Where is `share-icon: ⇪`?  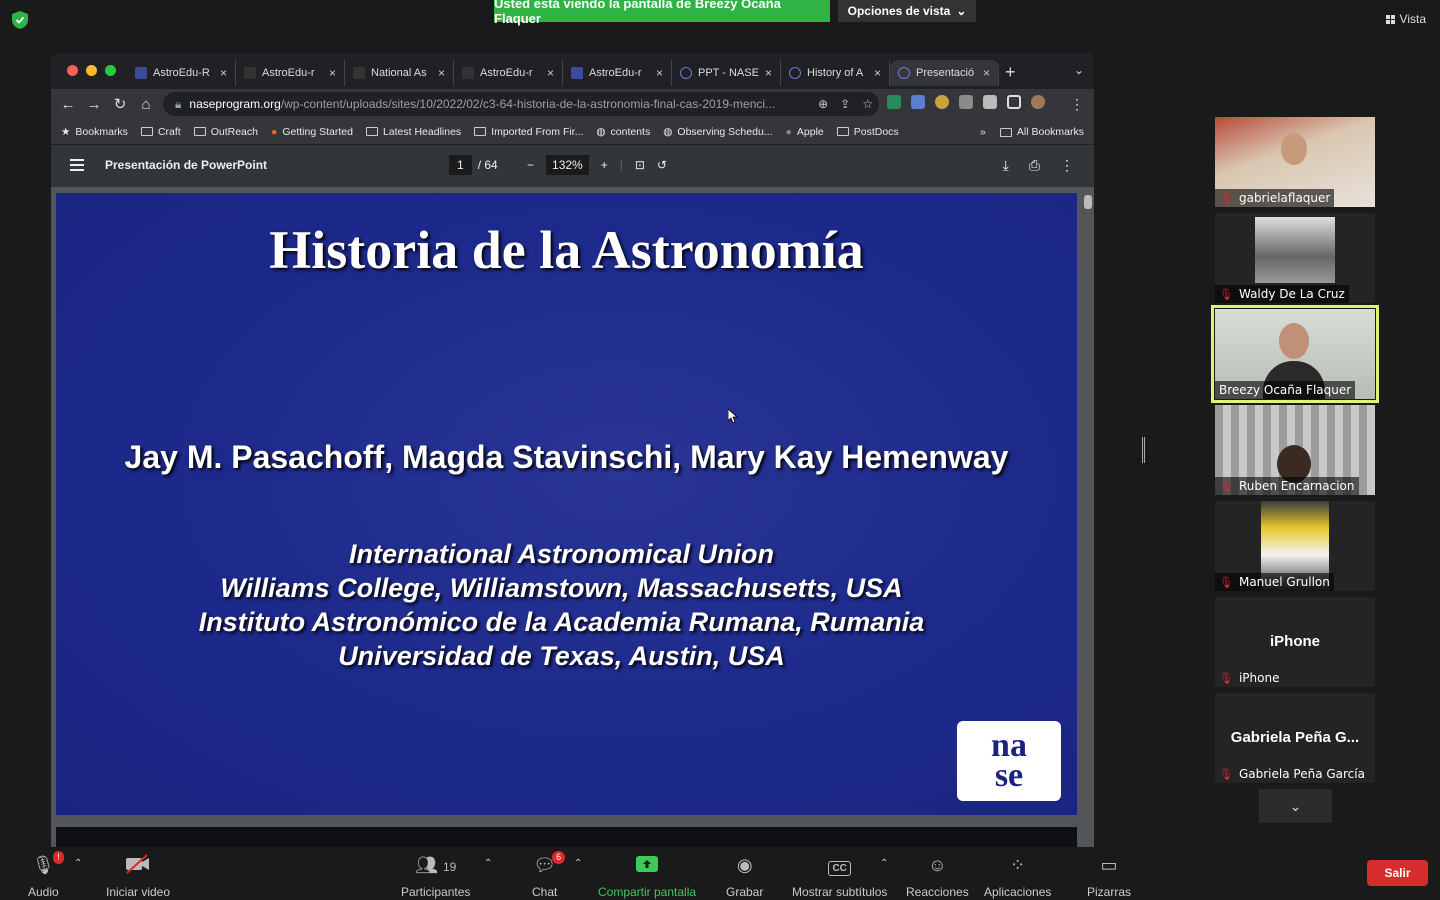 share-icon: ⇪ is located at coordinates (845, 104).